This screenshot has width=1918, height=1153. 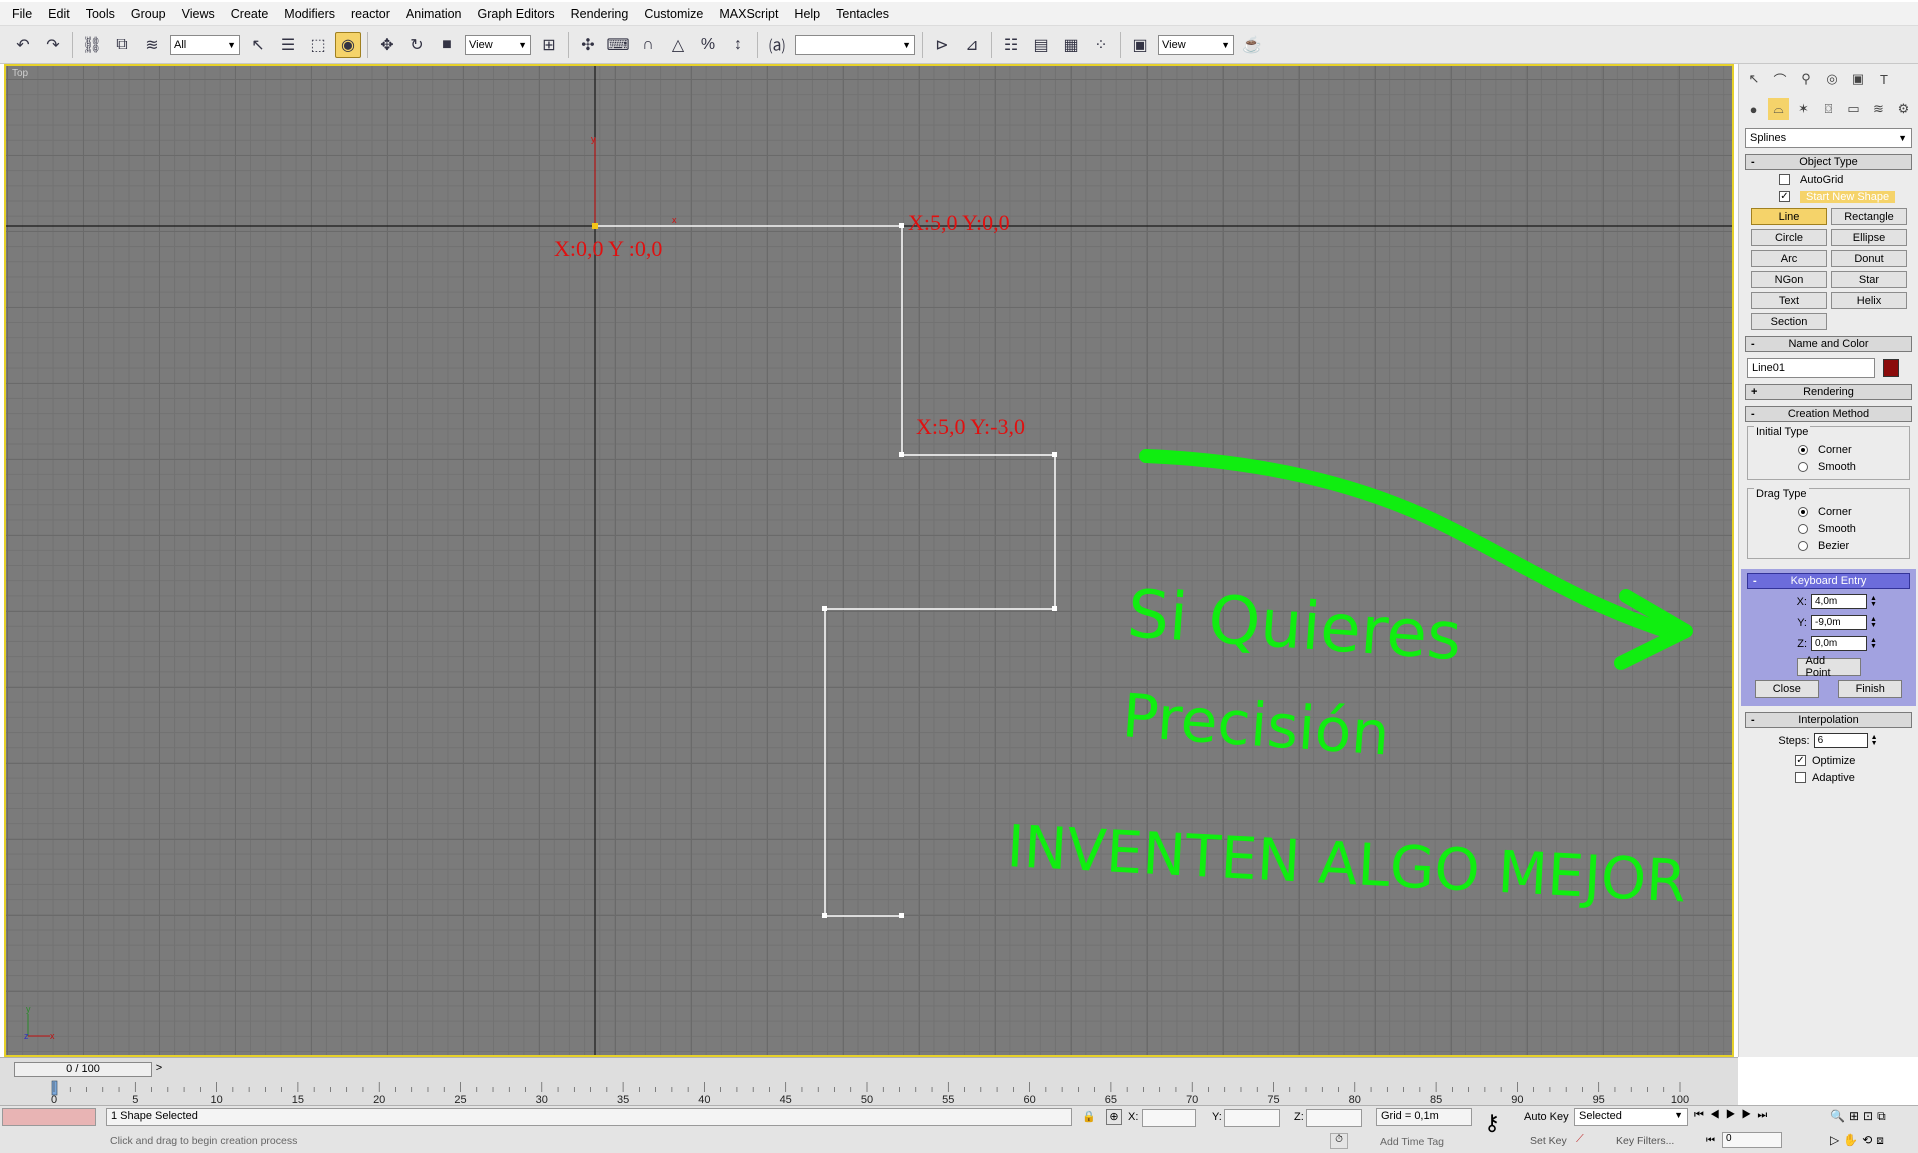 I want to click on schematic-view-icon: ▦, so click(x=1071, y=45).